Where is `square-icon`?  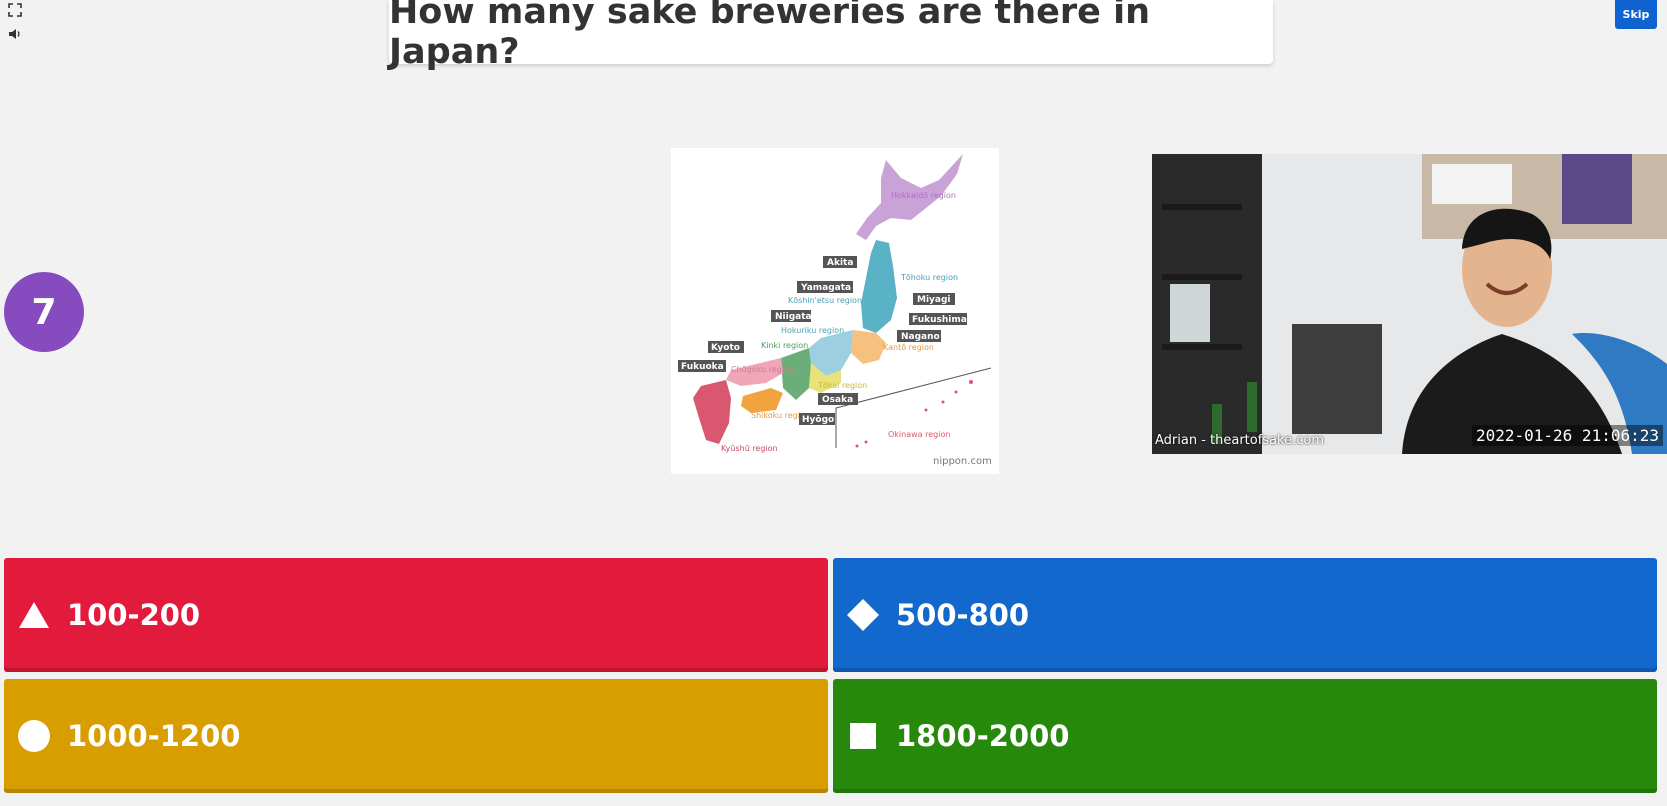
square-icon is located at coordinates (863, 736).